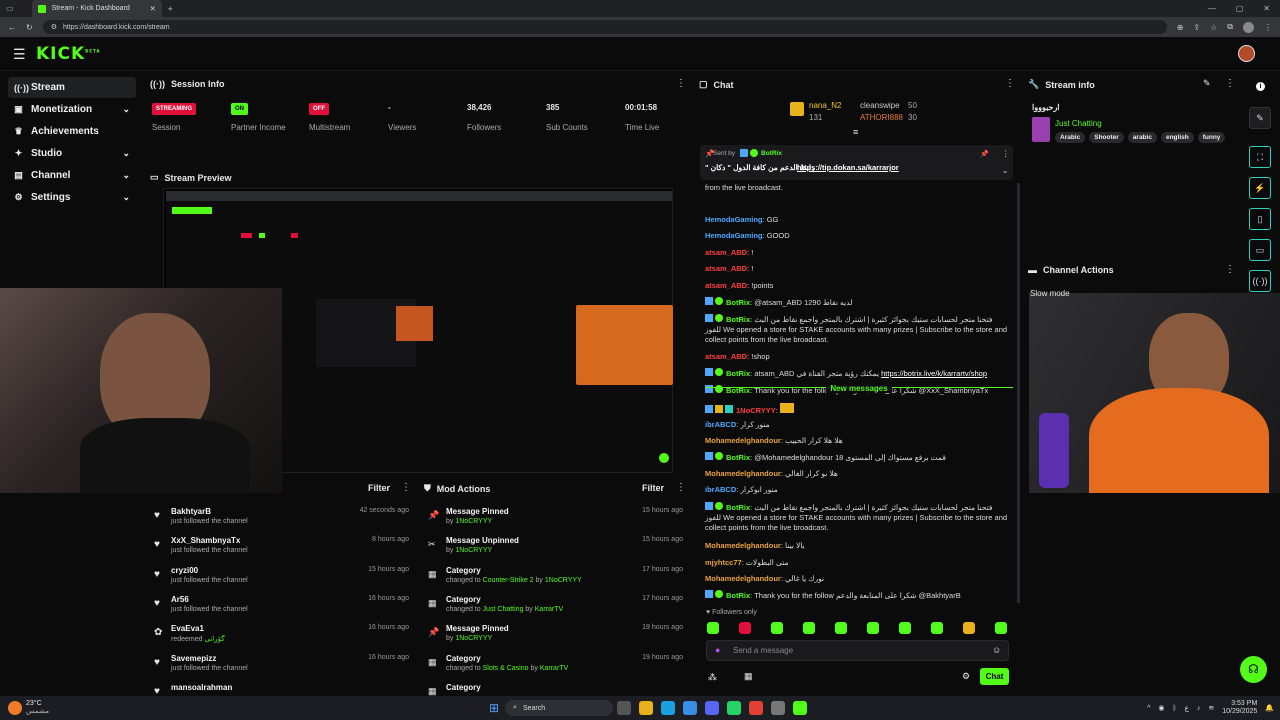 The width and height of the screenshot is (1280, 720). I want to click on mod-user: KarrarTV, so click(554, 668).